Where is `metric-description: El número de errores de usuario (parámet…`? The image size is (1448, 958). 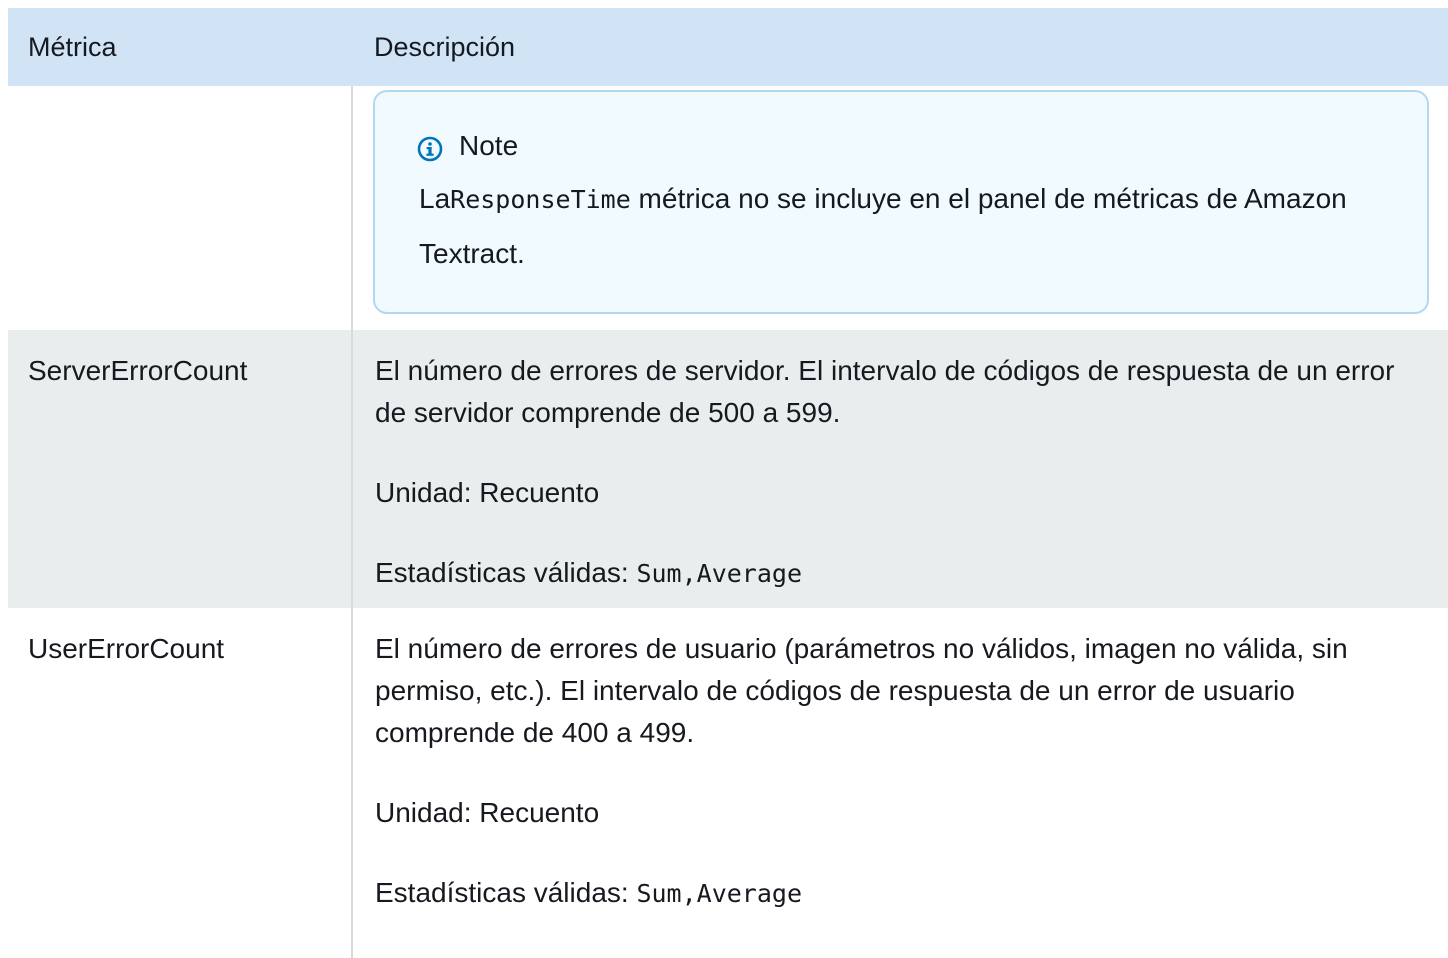 metric-description: El número de errores de usuario (parámet… is located at coordinates (861, 690).